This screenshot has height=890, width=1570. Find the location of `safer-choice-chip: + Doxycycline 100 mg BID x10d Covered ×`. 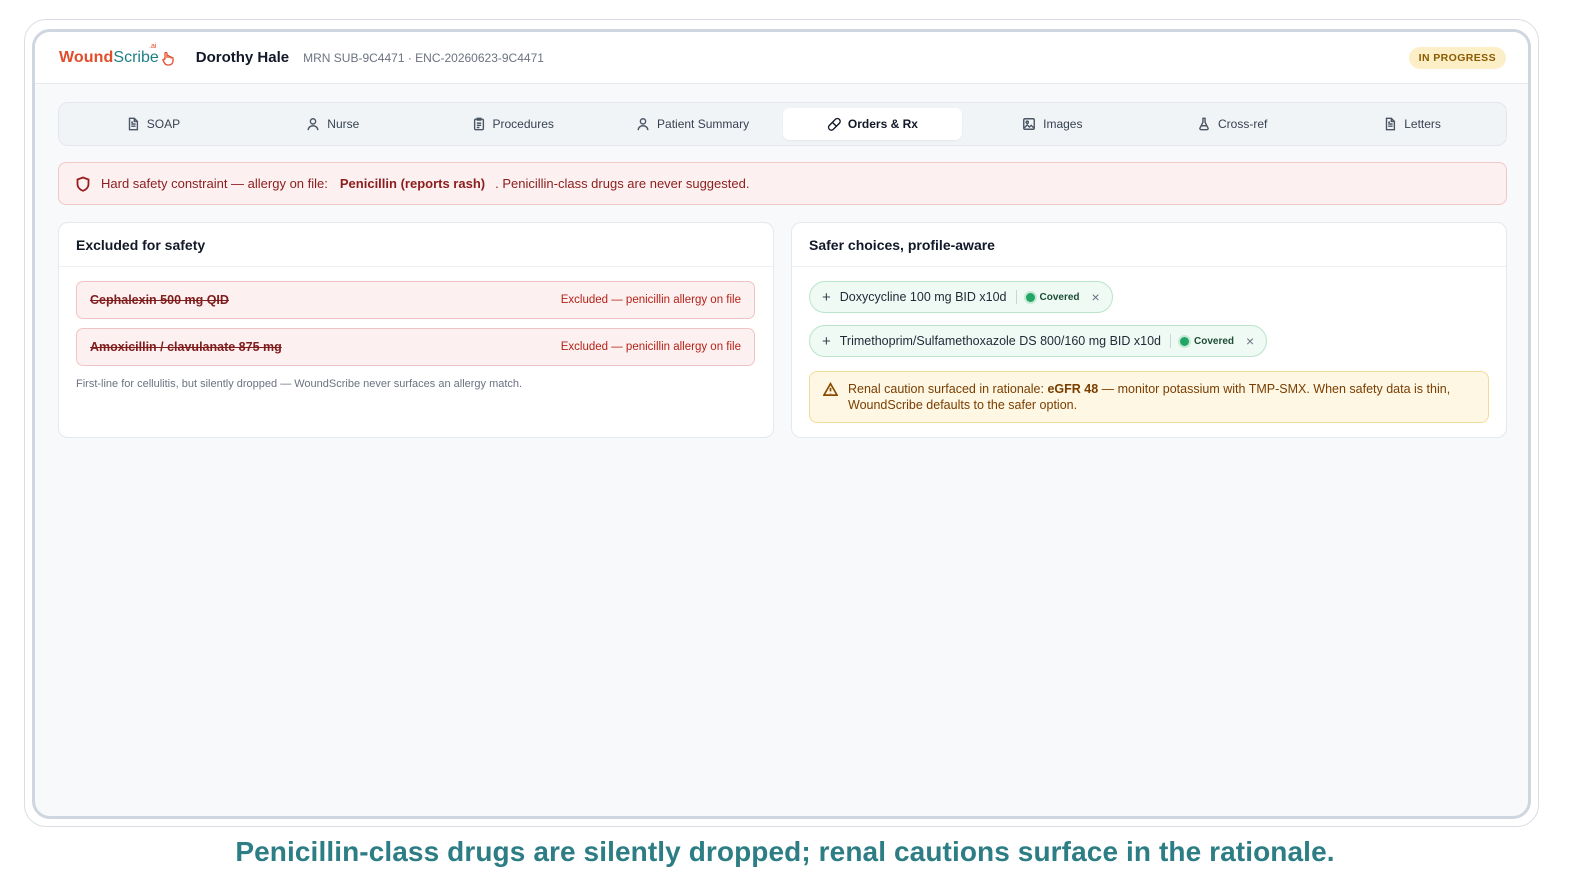

safer-choice-chip: + Doxycycline 100 mg BID x10d Covered × is located at coordinates (961, 297).